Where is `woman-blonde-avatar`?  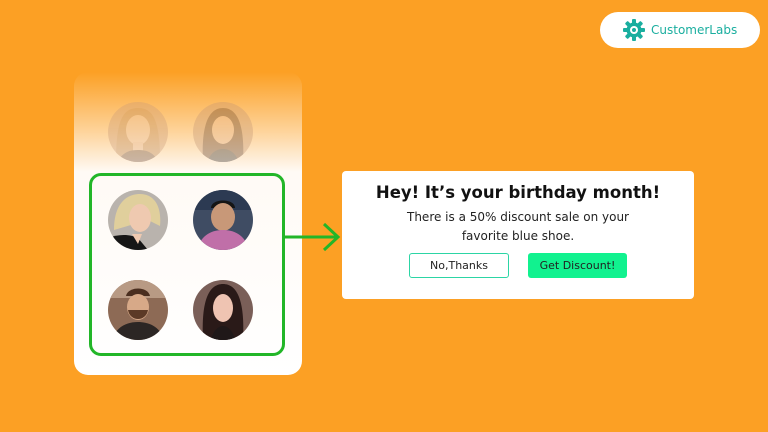
woman-blonde-avatar is located at coordinates (138, 132).